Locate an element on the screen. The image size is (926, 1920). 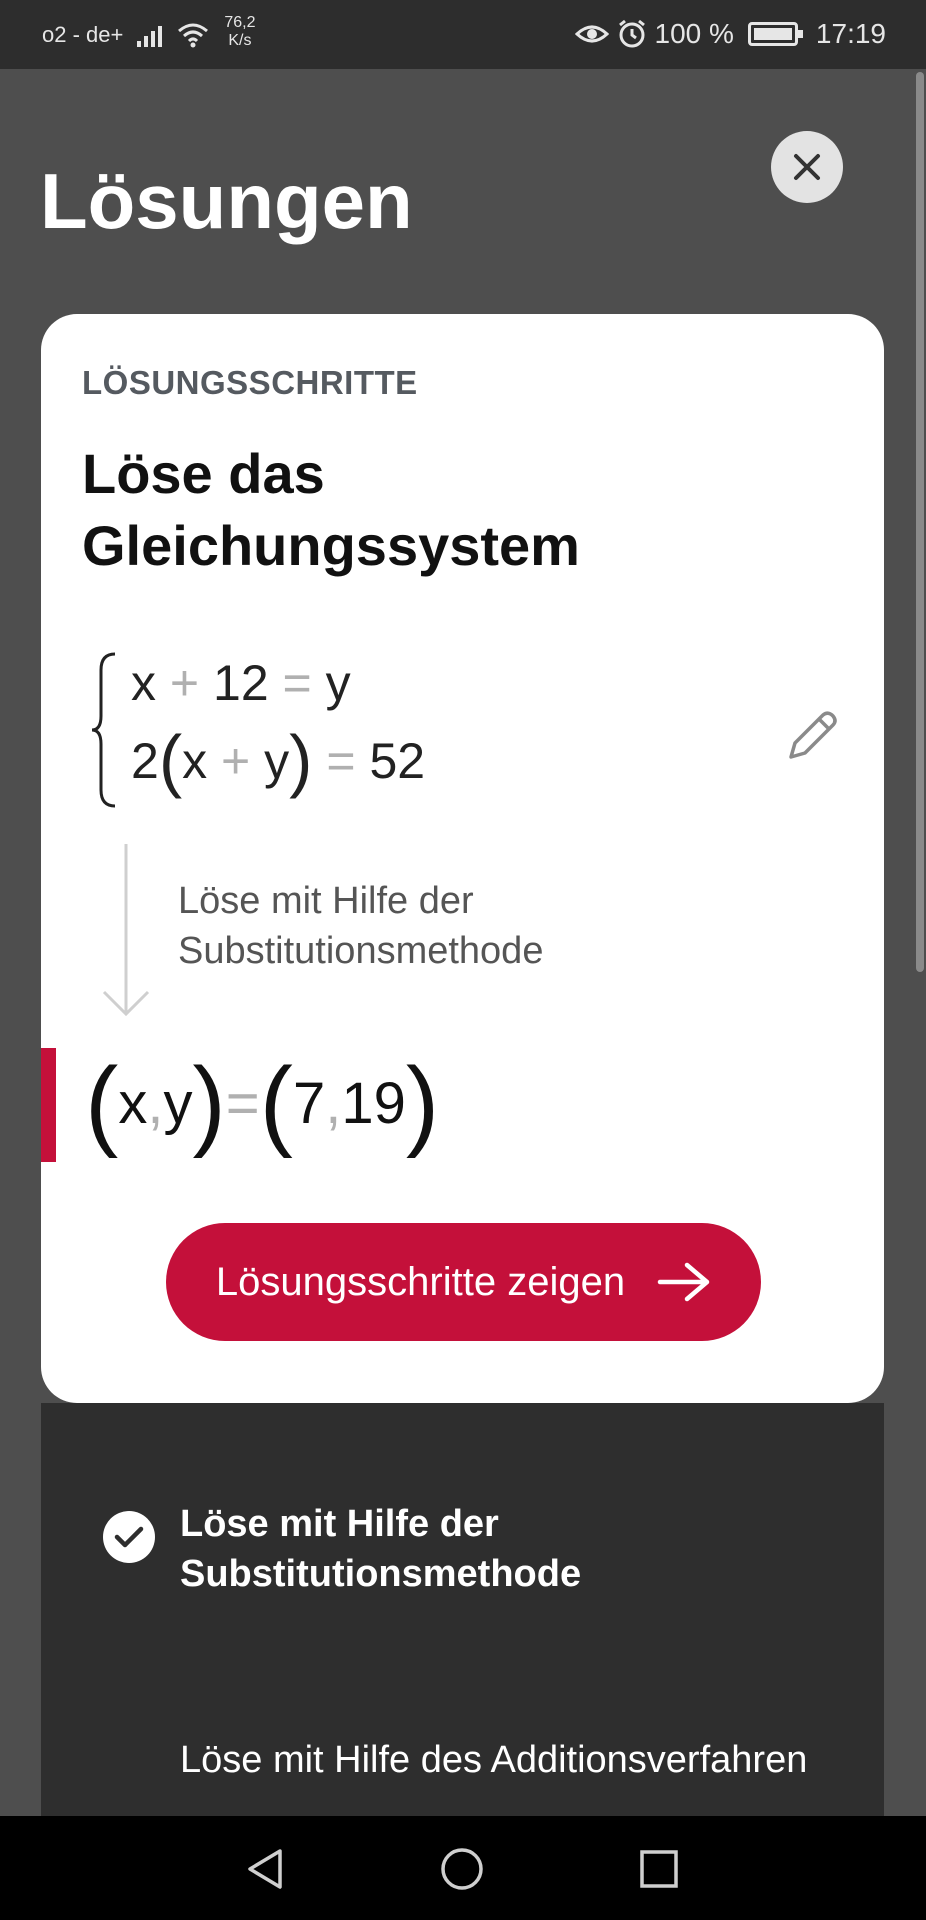
navigation-bar is located at coordinates (463, 1868).